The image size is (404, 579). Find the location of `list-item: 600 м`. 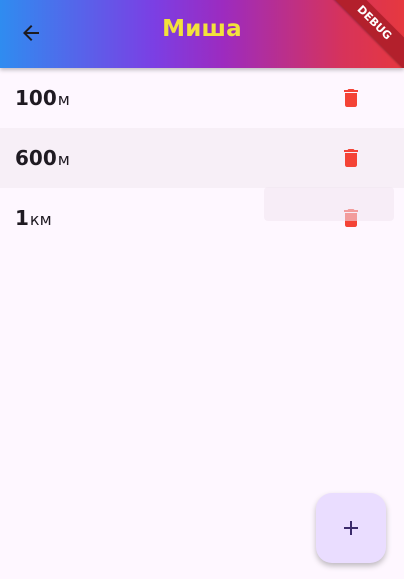

list-item: 600 м is located at coordinates (202, 158).